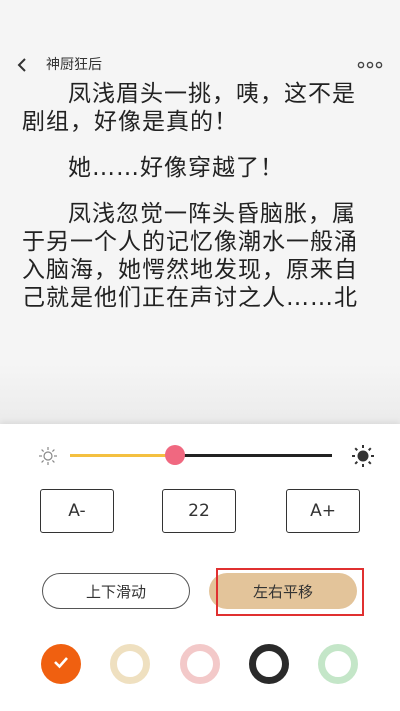  I want to click on decrease-font-button: A-, so click(77, 511).